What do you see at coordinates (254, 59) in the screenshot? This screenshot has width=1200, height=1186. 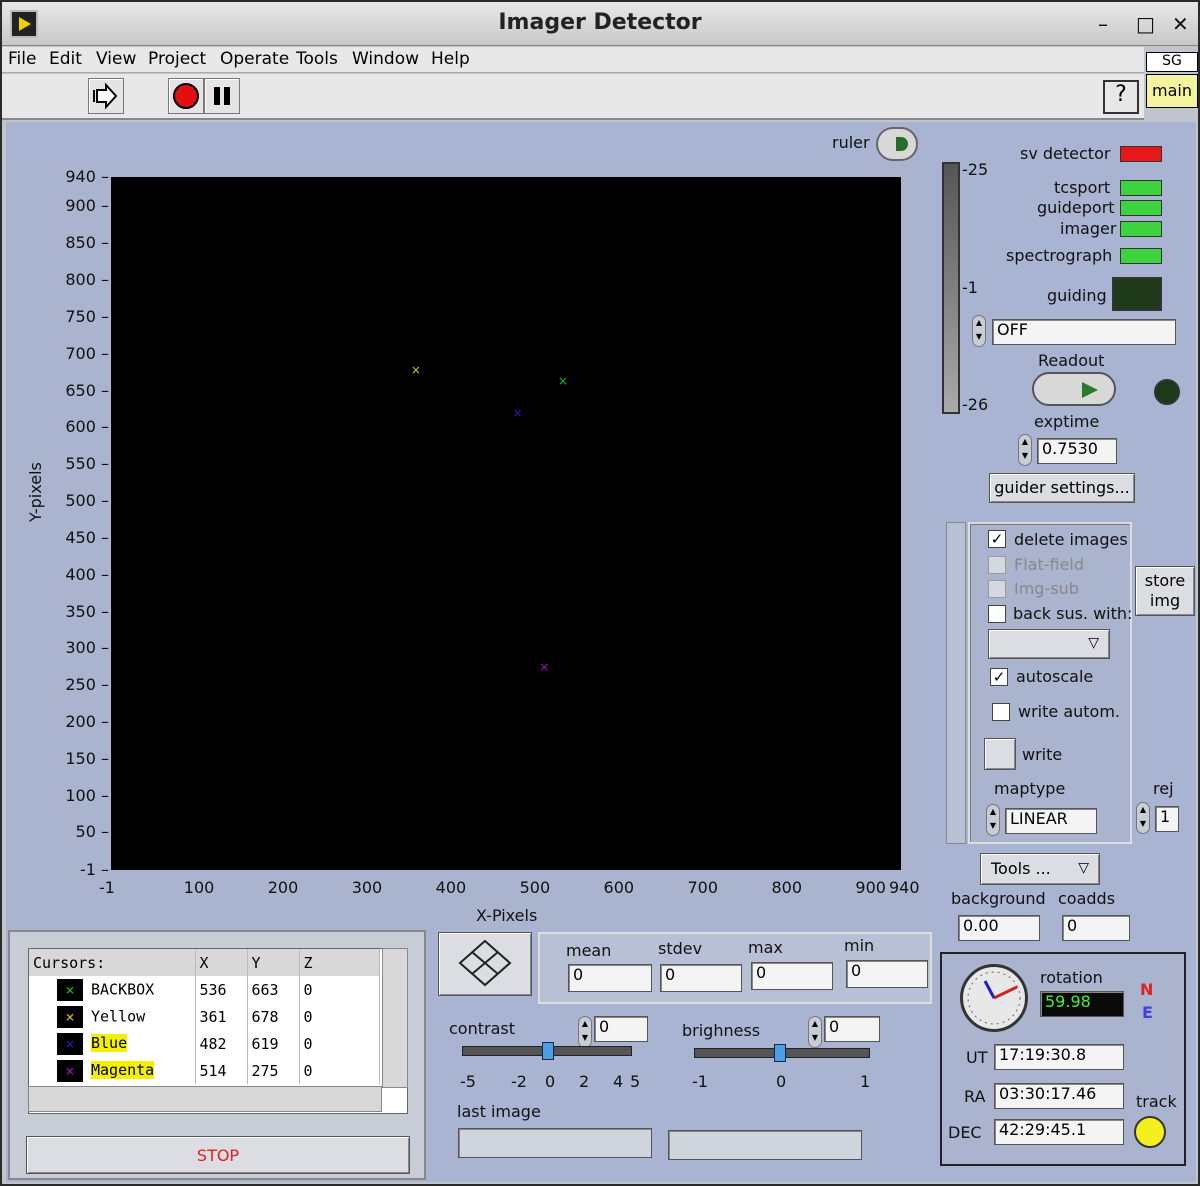 I see `menu-operate: Operate` at bounding box center [254, 59].